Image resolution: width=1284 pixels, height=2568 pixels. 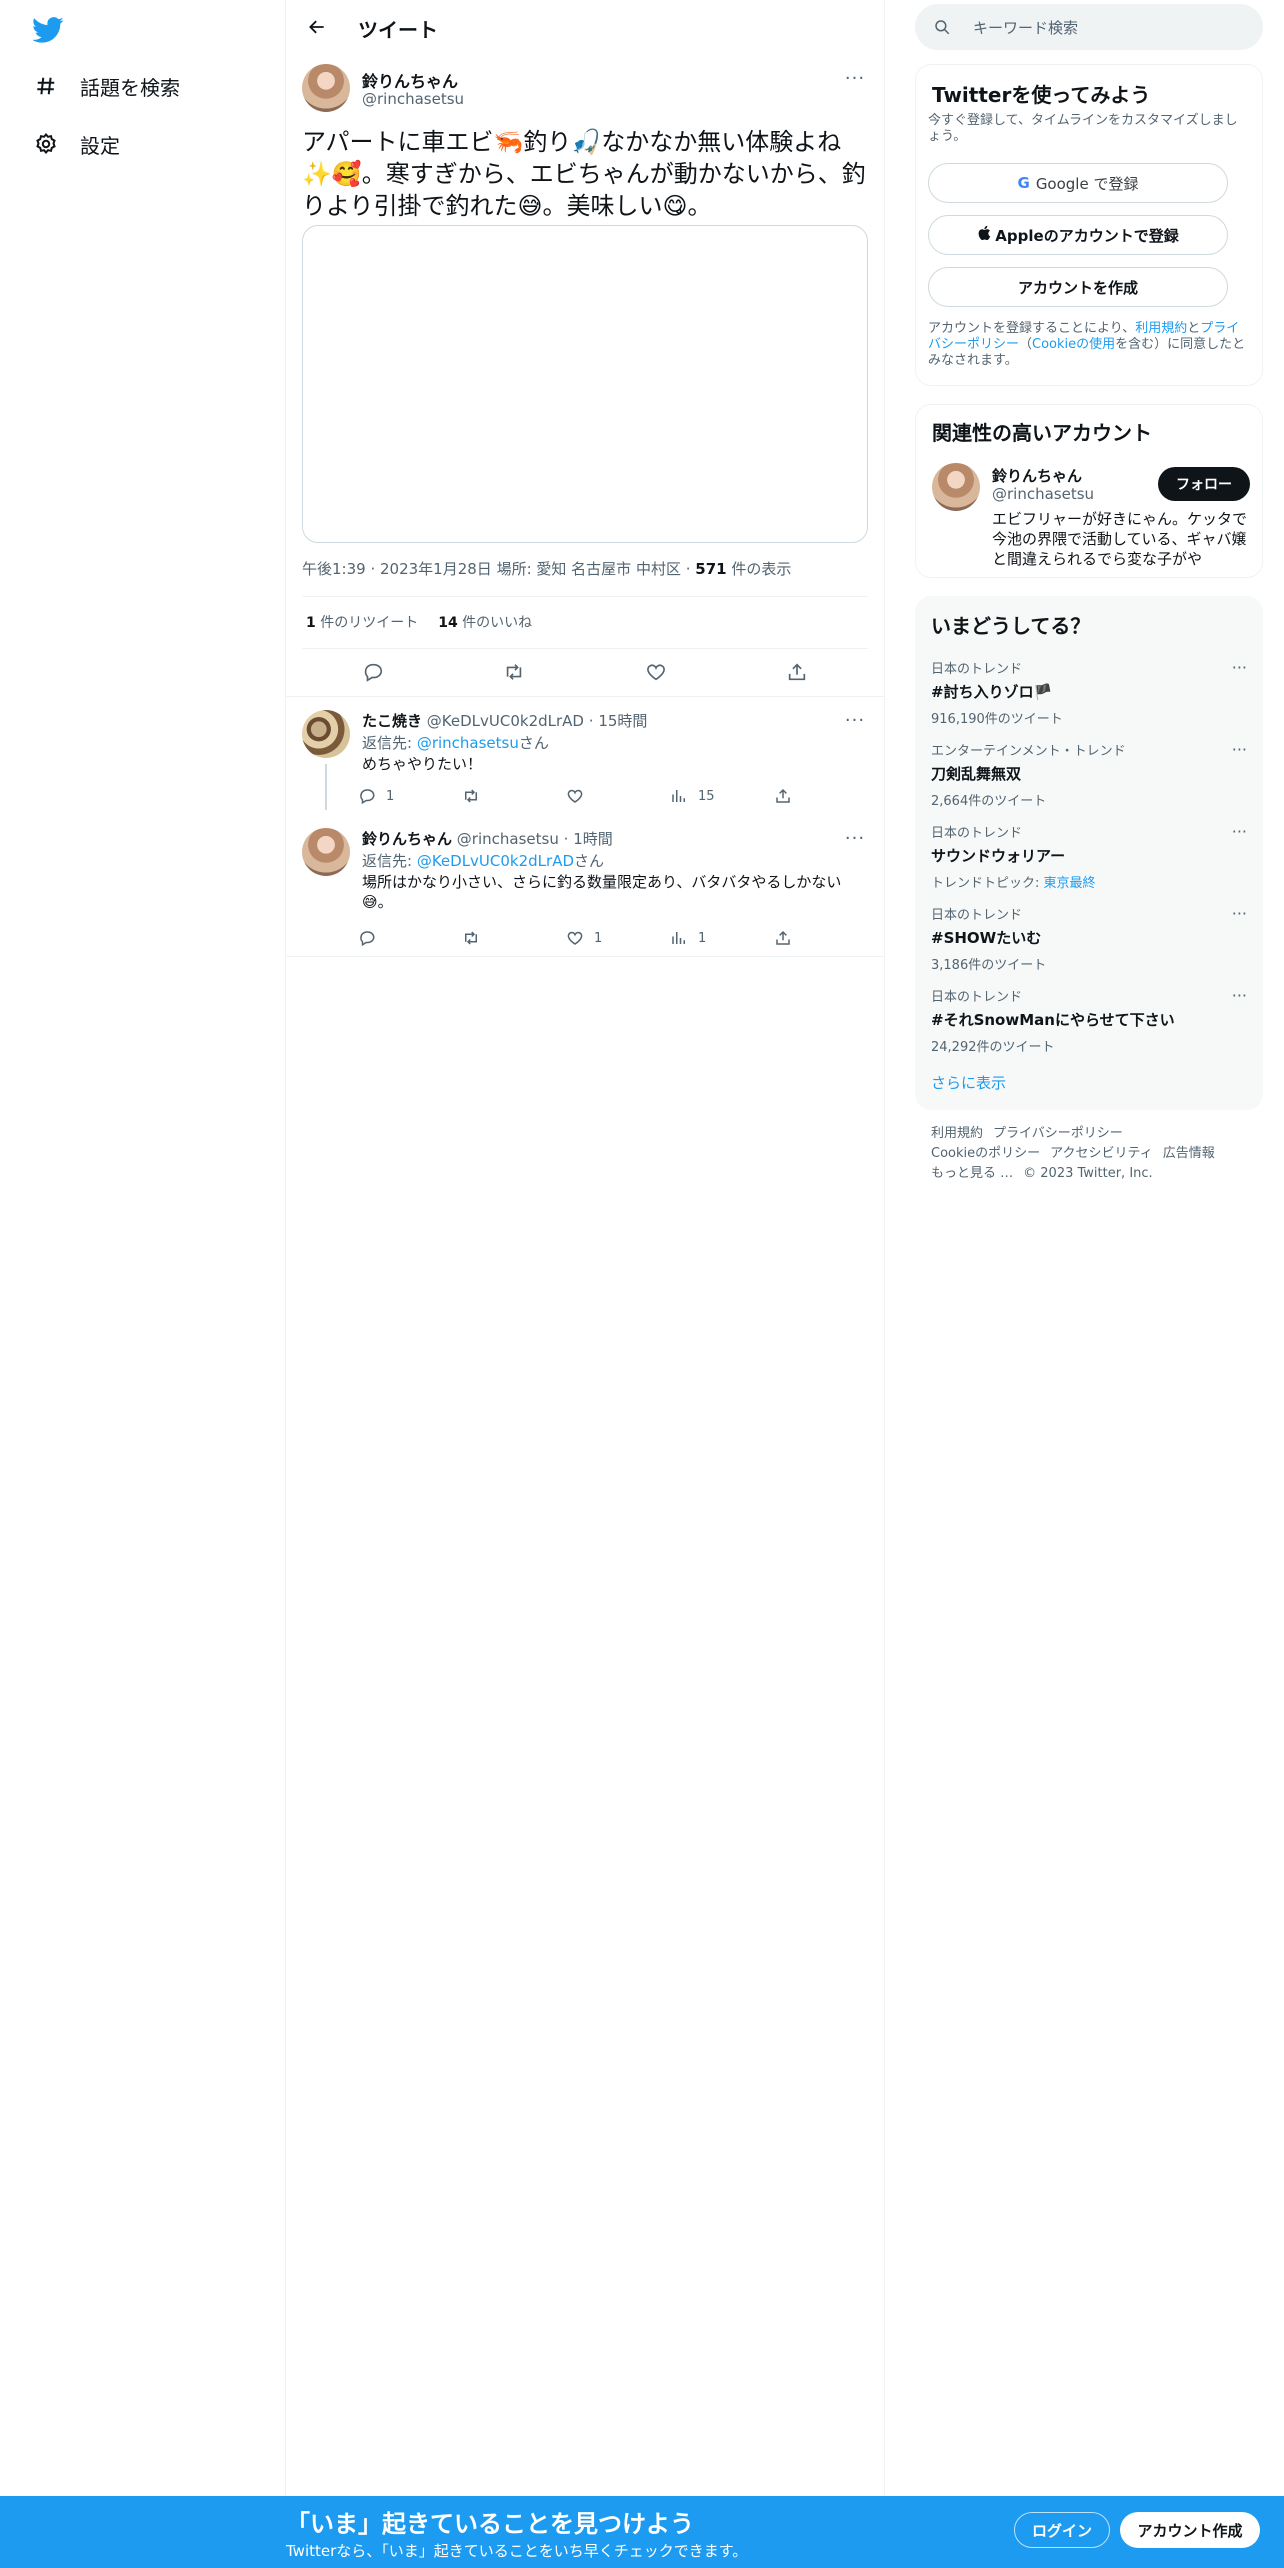 What do you see at coordinates (968, 1082) in the screenshot?
I see `show-more-link: さらに表示` at bounding box center [968, 1082].